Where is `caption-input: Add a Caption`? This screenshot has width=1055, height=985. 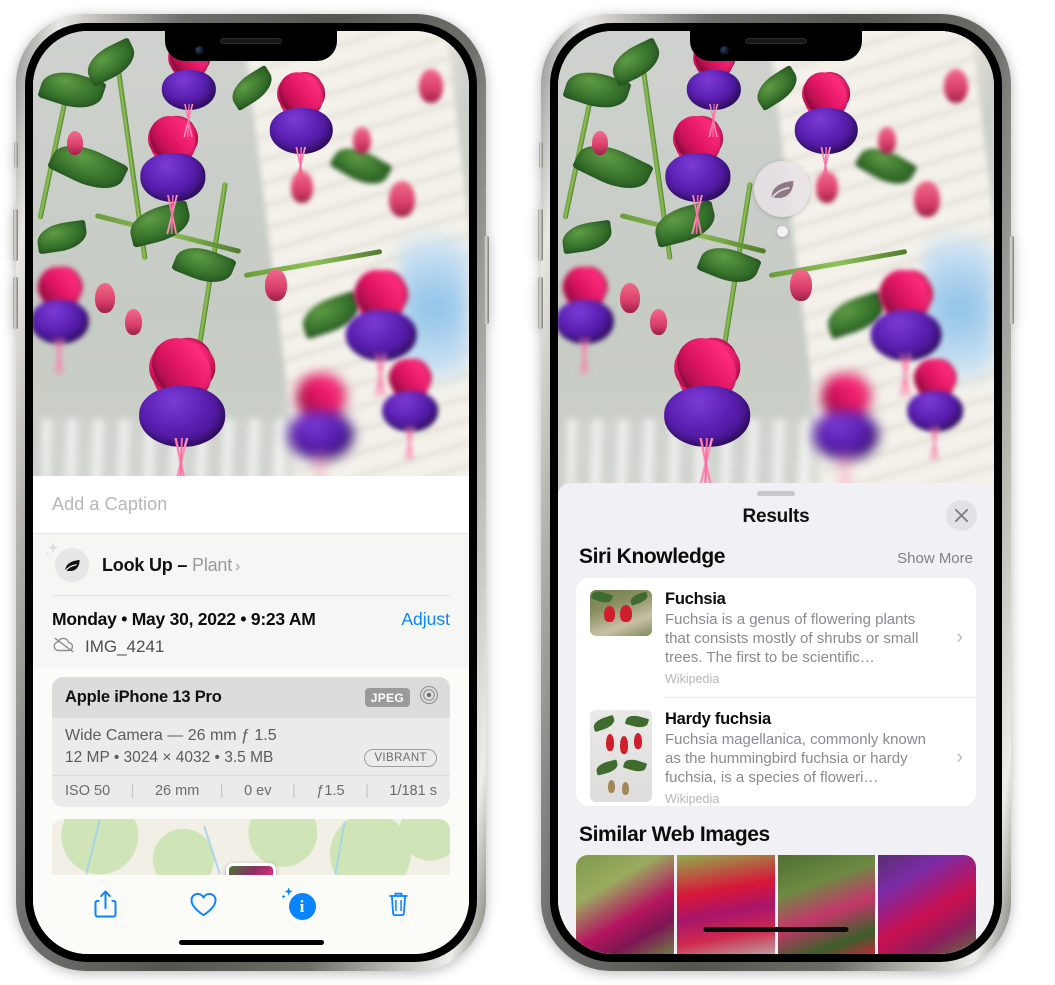 caption-input: Add a Caption is located at coordinates (251, 504).